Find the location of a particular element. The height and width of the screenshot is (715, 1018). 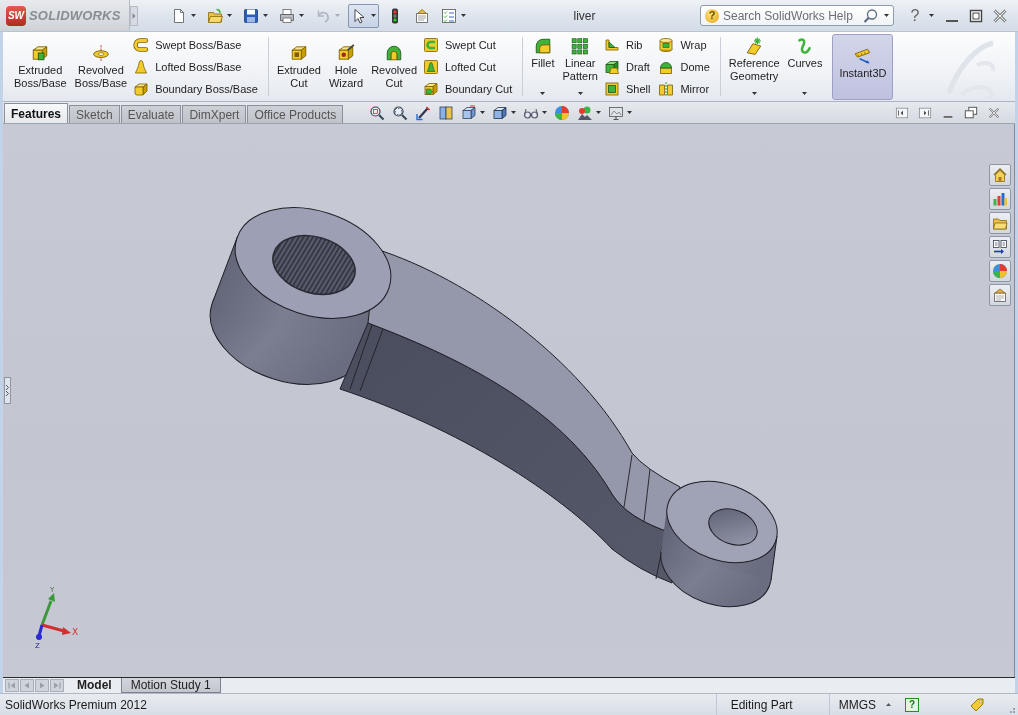

printer-icon is located at coordinates (287, 15).